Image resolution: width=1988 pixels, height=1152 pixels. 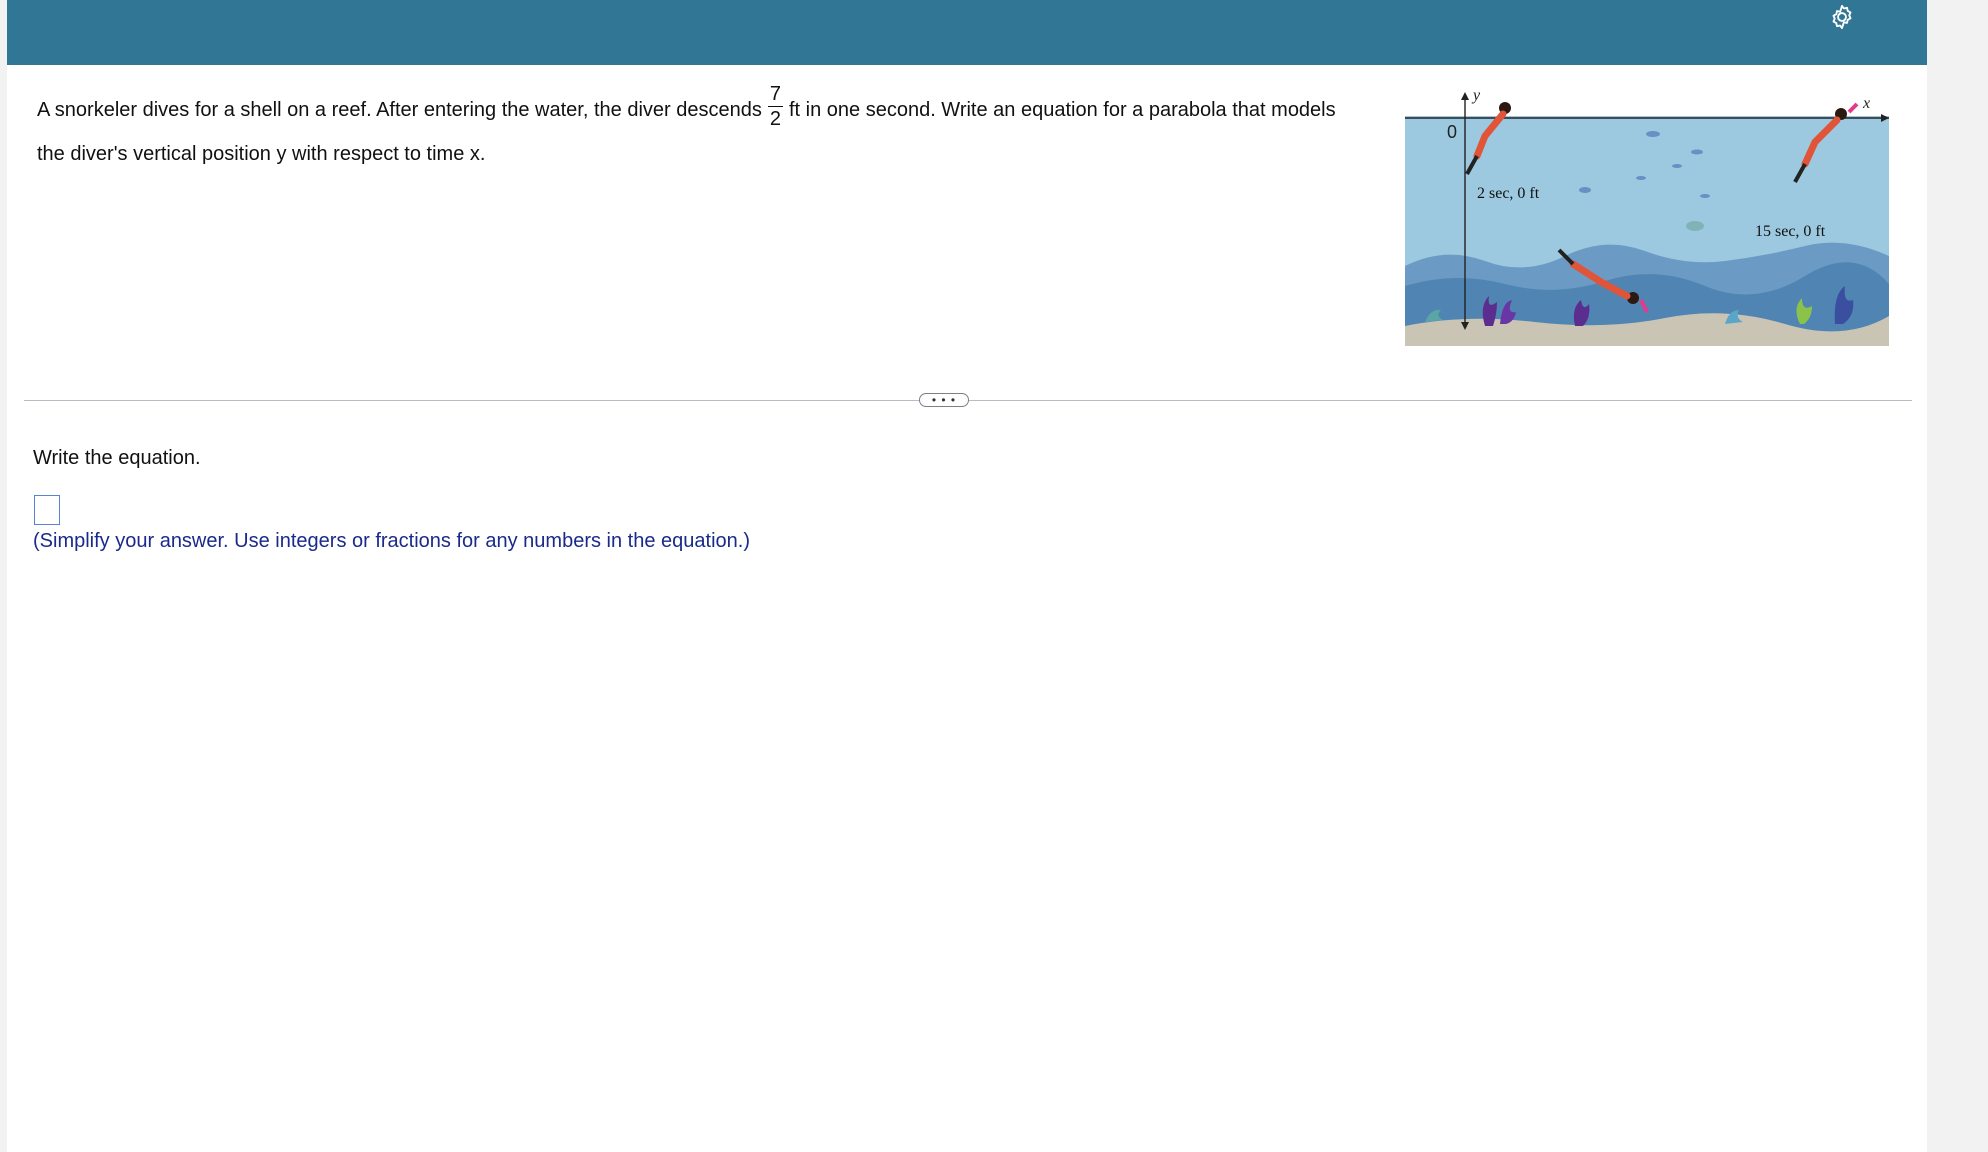 I want to click on top-bar, so click(x=967, y=32).